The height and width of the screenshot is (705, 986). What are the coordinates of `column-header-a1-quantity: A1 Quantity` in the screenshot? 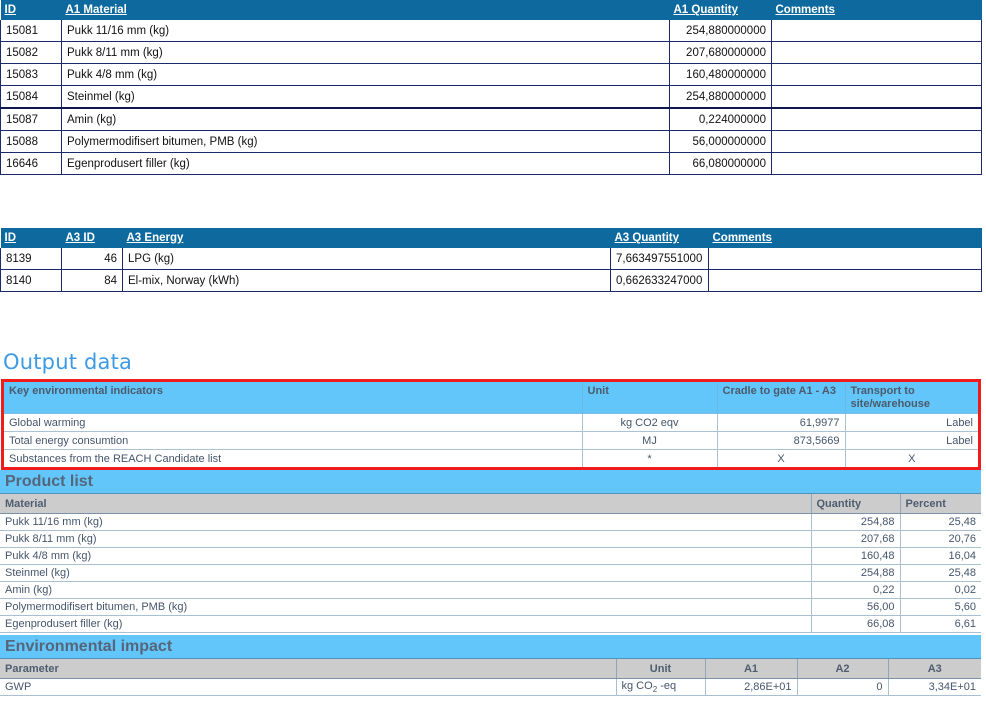 It's located at (720, 10).